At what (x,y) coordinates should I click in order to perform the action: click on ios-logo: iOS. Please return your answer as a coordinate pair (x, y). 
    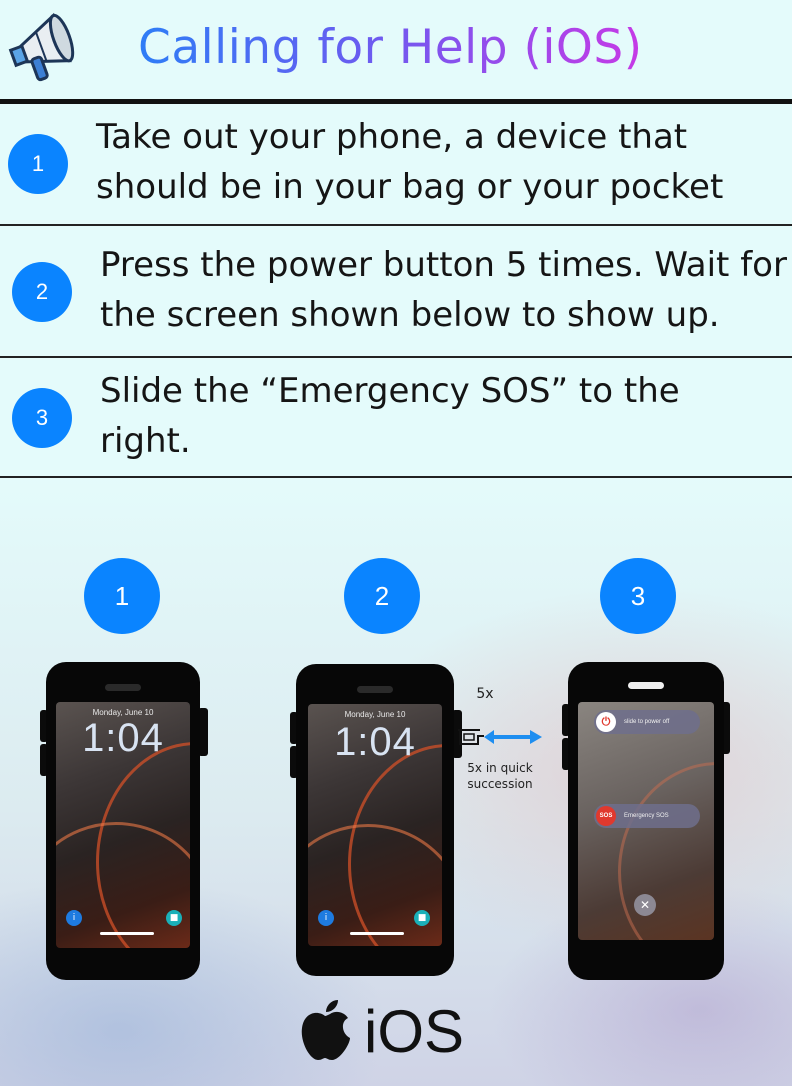
    Looking at the image, I should click on (380, 1031).